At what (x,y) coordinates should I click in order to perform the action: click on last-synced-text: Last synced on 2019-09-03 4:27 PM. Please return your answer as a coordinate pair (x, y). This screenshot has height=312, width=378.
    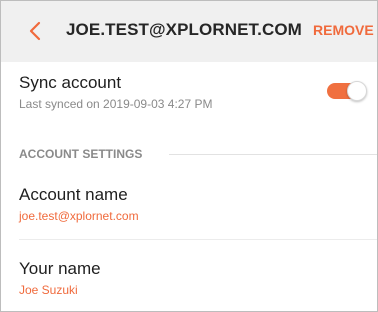
    Looking at the image, I should click on (116, 104).